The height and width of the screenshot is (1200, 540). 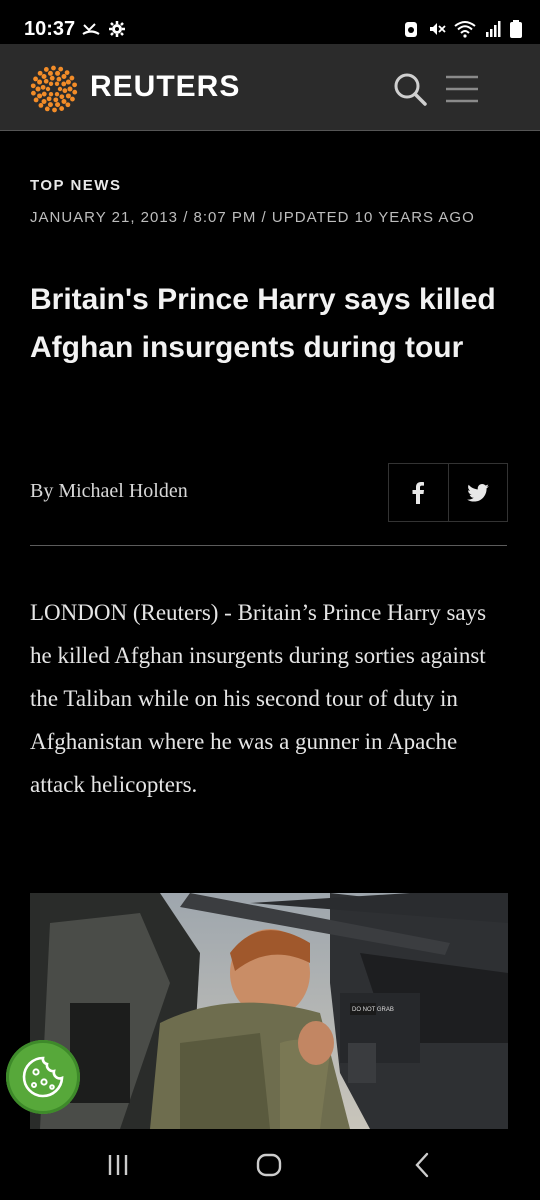 What do you see at coordinates (75, 185) in the screenshot?
I see `section-label: TOP NEWS` at bounding box center [75, 185].